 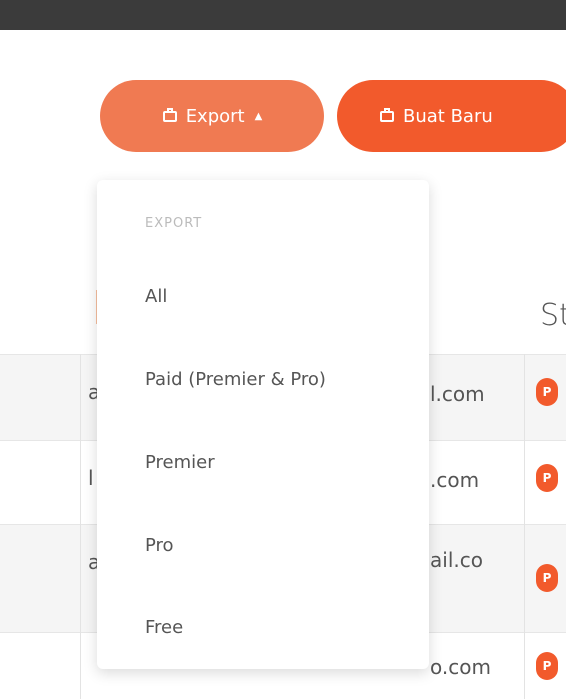 What do you see at coordinates (455, 480) in the screenshot?
I see `email-cell: .com` at bounding box center [455, 480].